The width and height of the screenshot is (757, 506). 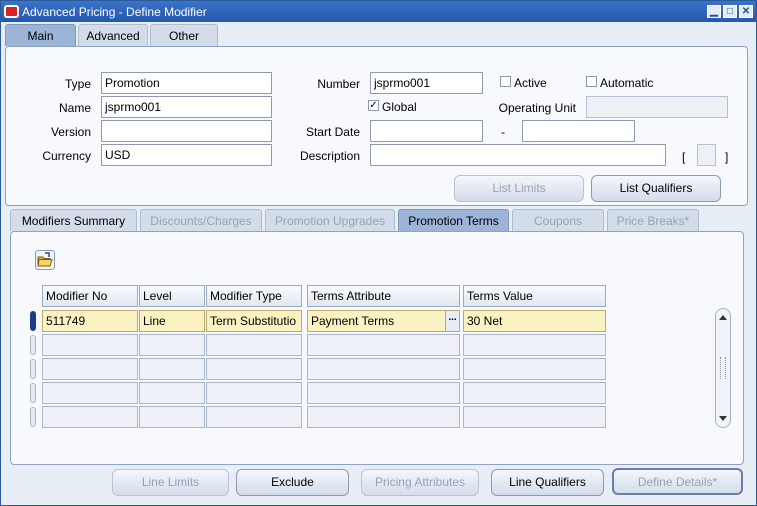 I want to click on operating-unit-label: Operating Unit, so click(x=537, y=108).